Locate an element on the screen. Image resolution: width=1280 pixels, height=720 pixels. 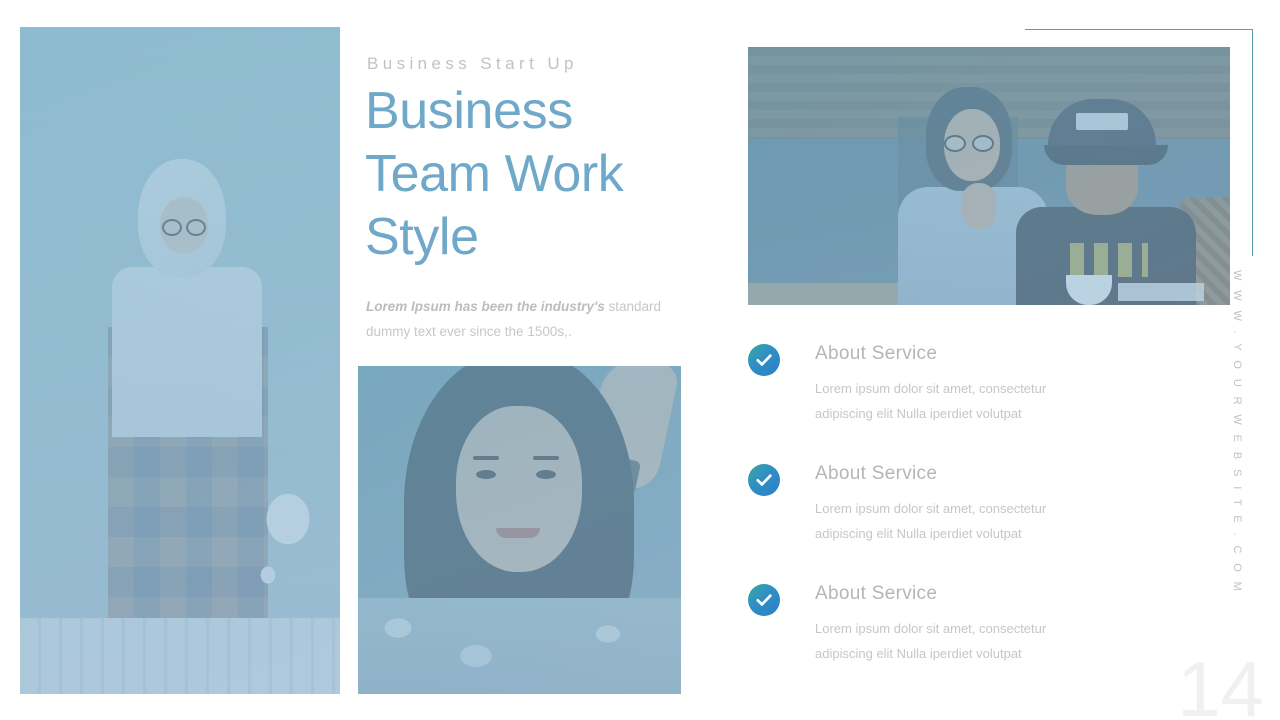
eyebrow-label: Business Start Up is located at coordinates (472, 63).